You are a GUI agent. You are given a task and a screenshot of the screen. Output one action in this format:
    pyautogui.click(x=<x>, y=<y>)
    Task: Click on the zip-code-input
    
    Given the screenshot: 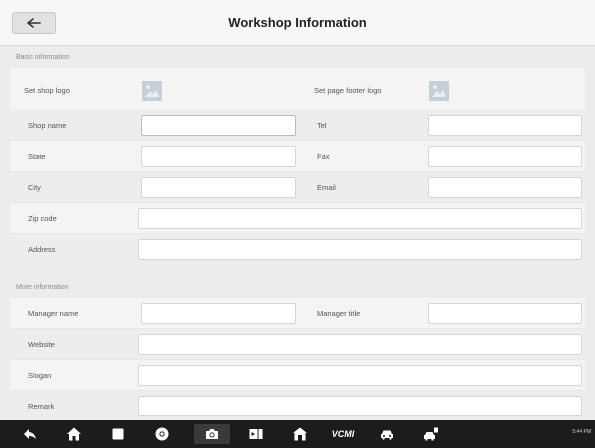 What is the action you would take?
    pyautogui.click(x=360, y=218)
    